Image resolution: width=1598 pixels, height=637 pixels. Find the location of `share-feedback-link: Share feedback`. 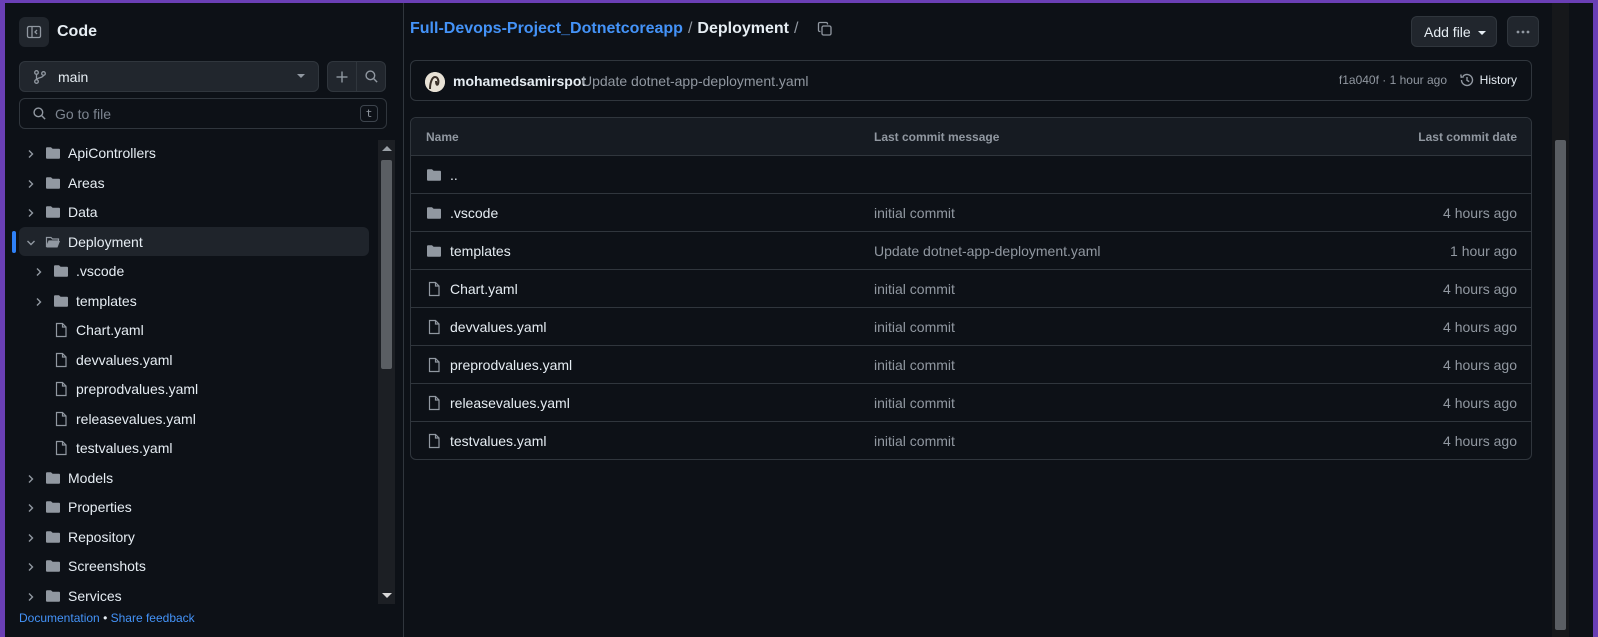

share-feedback-link: Share feedback is located at coordinates (153, 618).